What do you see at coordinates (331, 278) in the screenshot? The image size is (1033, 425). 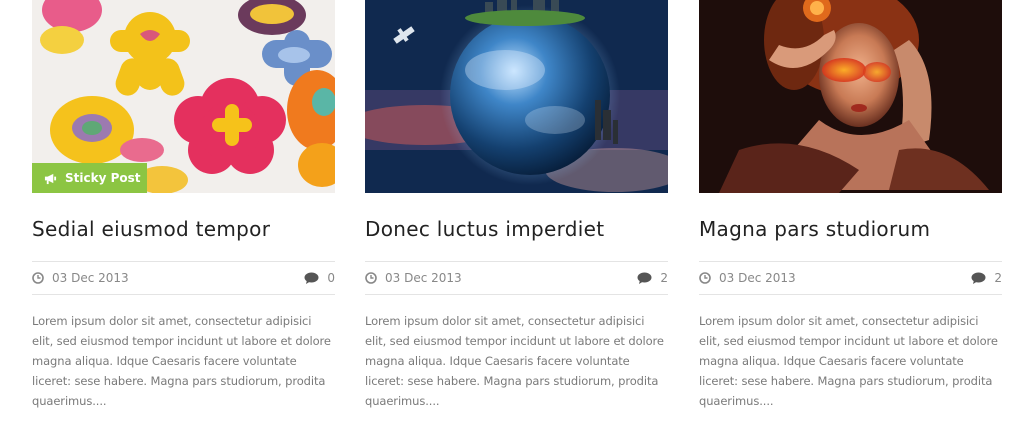 I see `comment-count: 0` at bounding box center [331, 278].